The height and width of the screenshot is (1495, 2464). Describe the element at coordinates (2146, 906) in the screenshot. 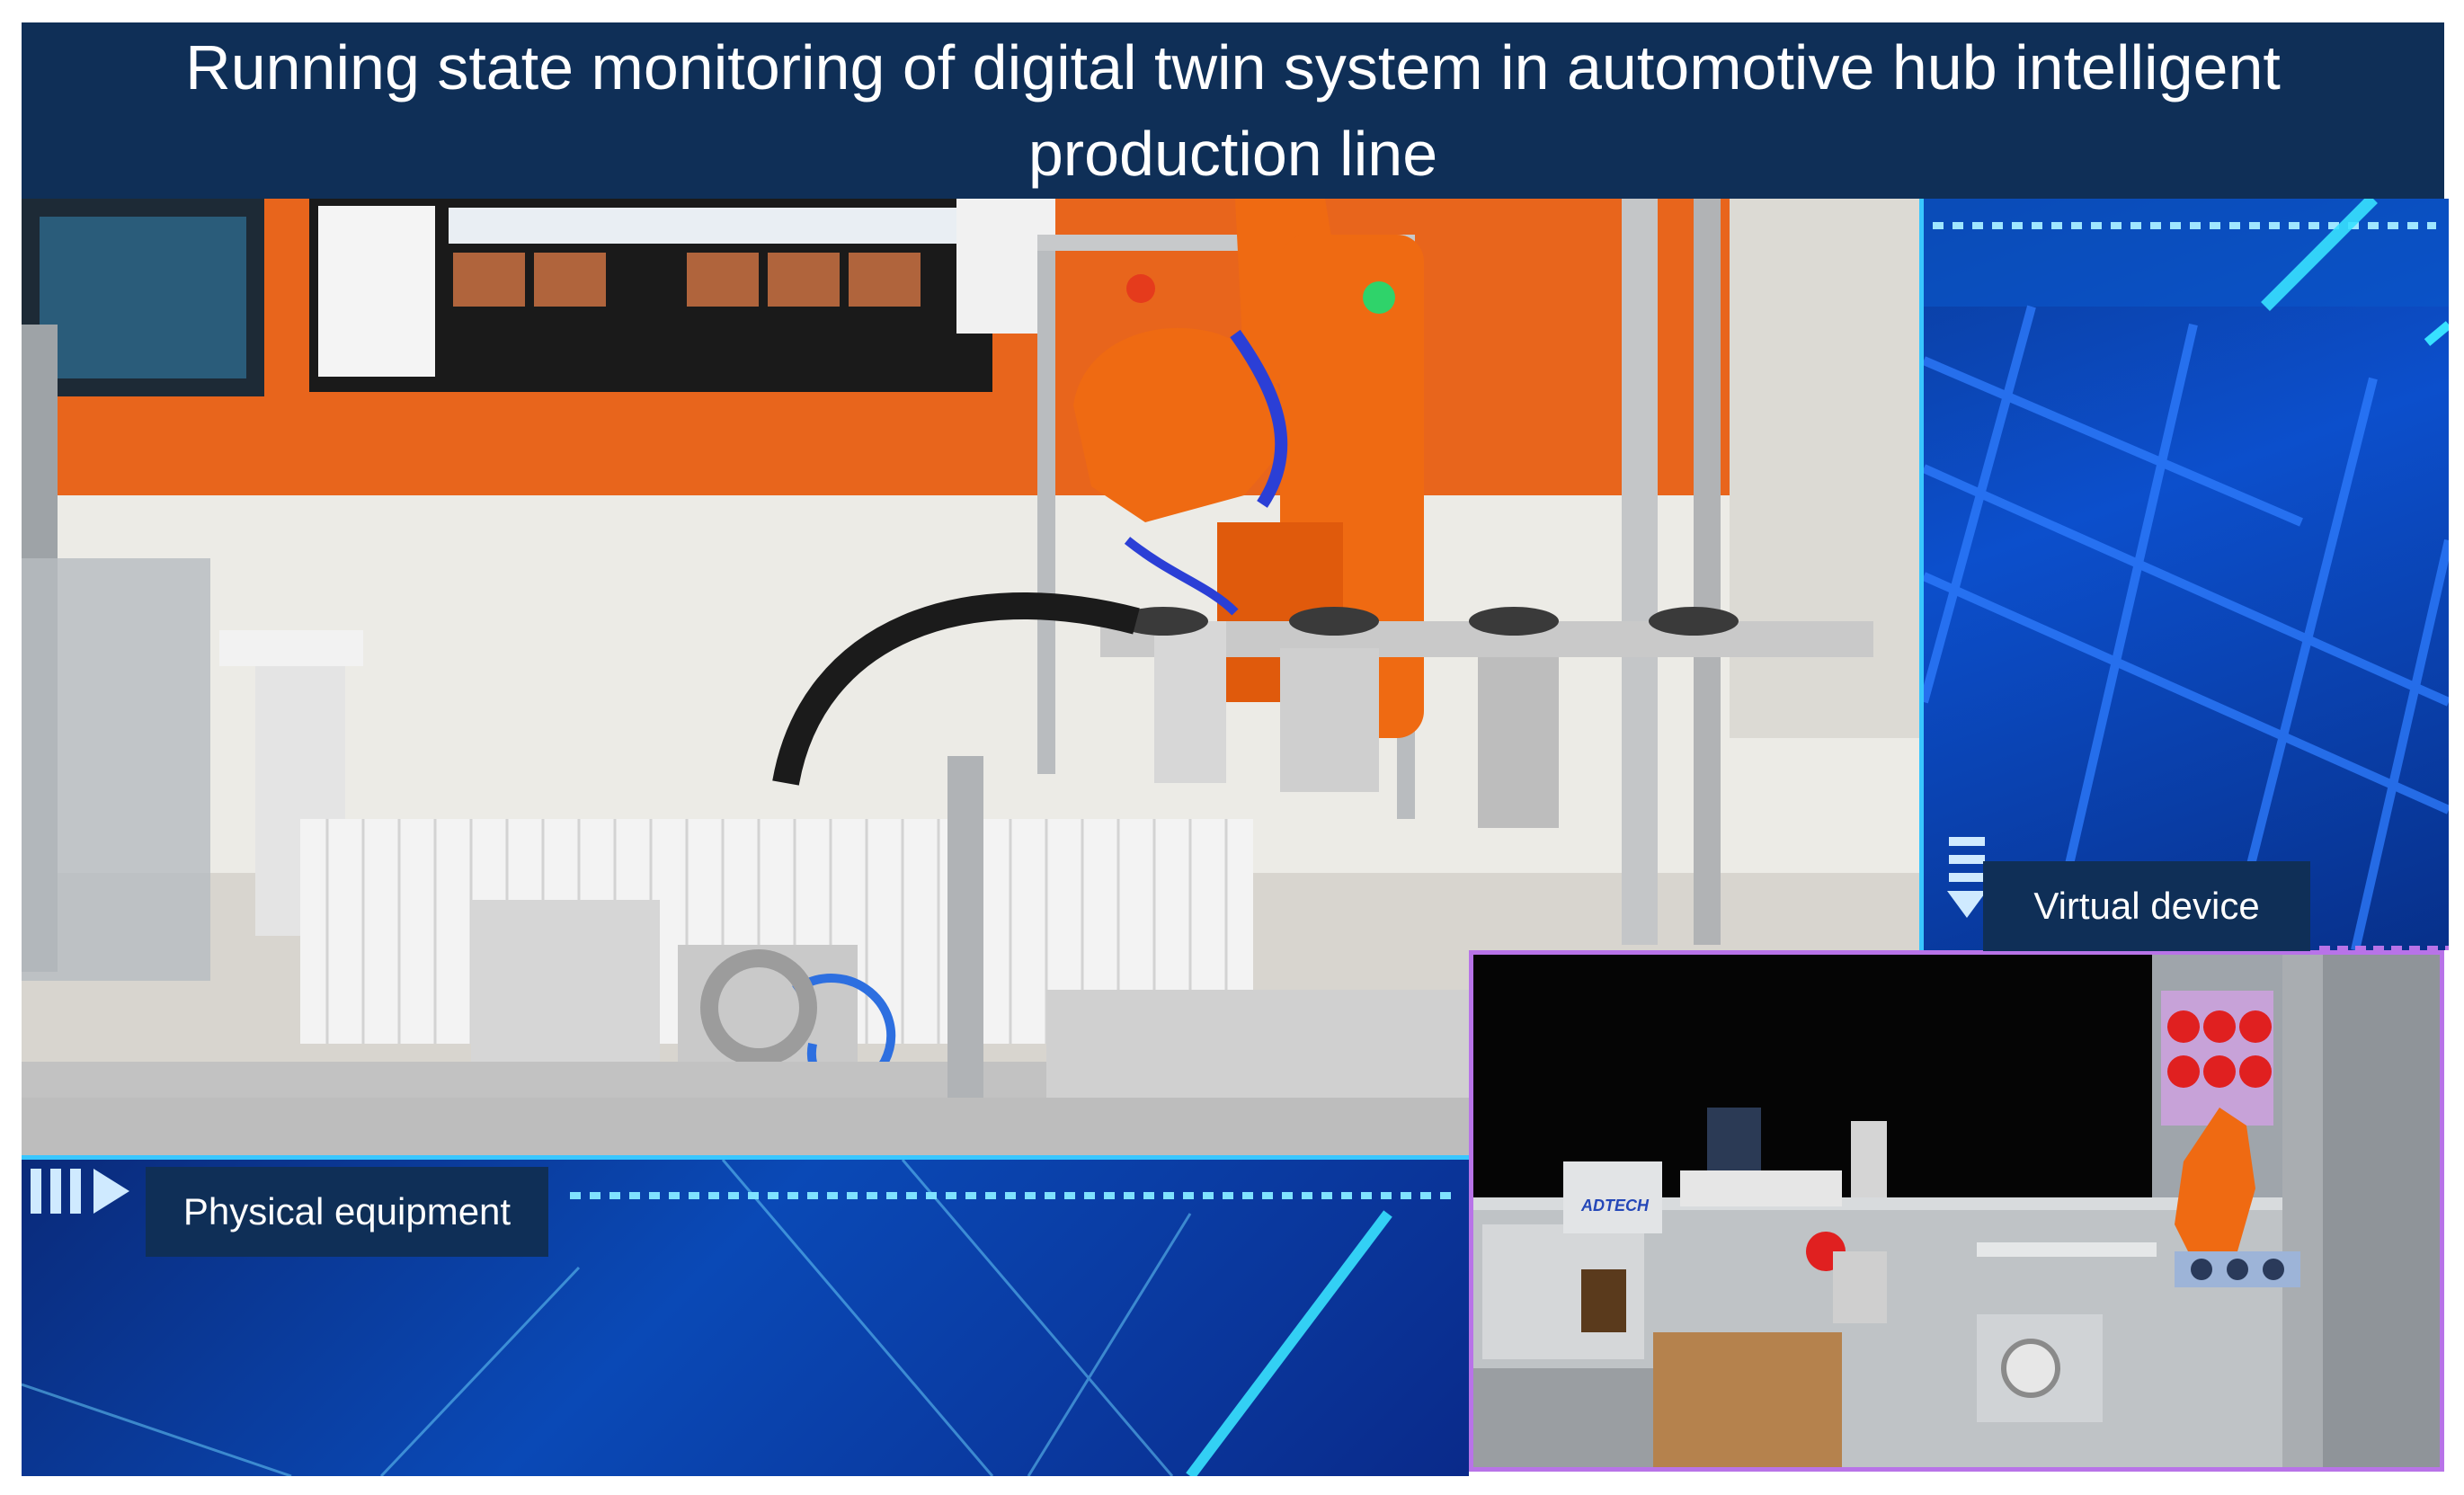

I see `virtual-device-label: Virtual device` at that location.